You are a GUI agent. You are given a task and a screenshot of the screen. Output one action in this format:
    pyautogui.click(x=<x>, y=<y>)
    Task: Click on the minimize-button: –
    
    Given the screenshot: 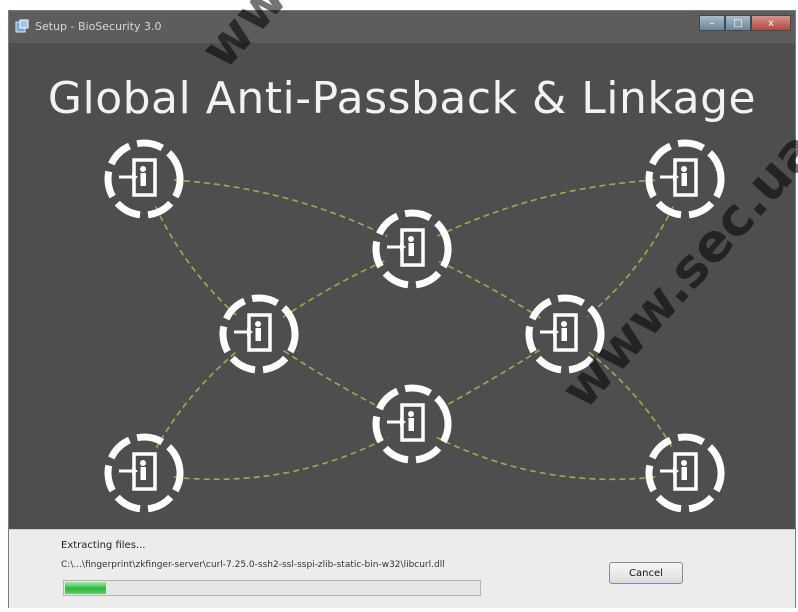 What is the action you would take?
    pyautogui.click(x=712, y=23)
    